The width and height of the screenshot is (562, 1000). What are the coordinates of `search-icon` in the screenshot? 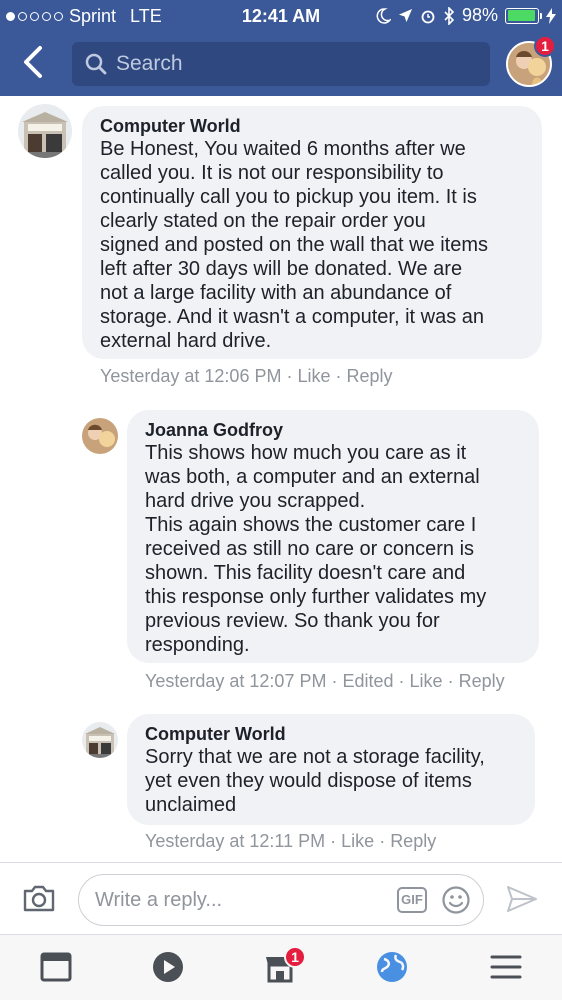 It's located at (96, 64).